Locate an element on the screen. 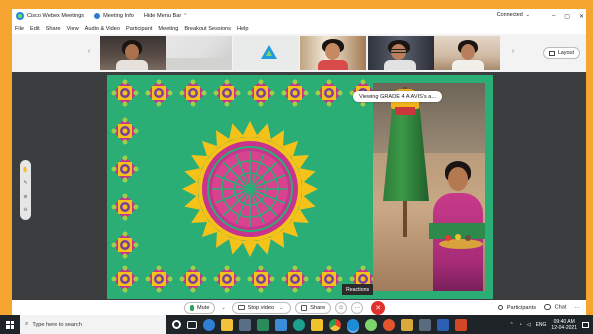 The width and height of the screenshot is (593, 334). video-options-chevron-icon: ⌄ is located at coordinates (281, 308).